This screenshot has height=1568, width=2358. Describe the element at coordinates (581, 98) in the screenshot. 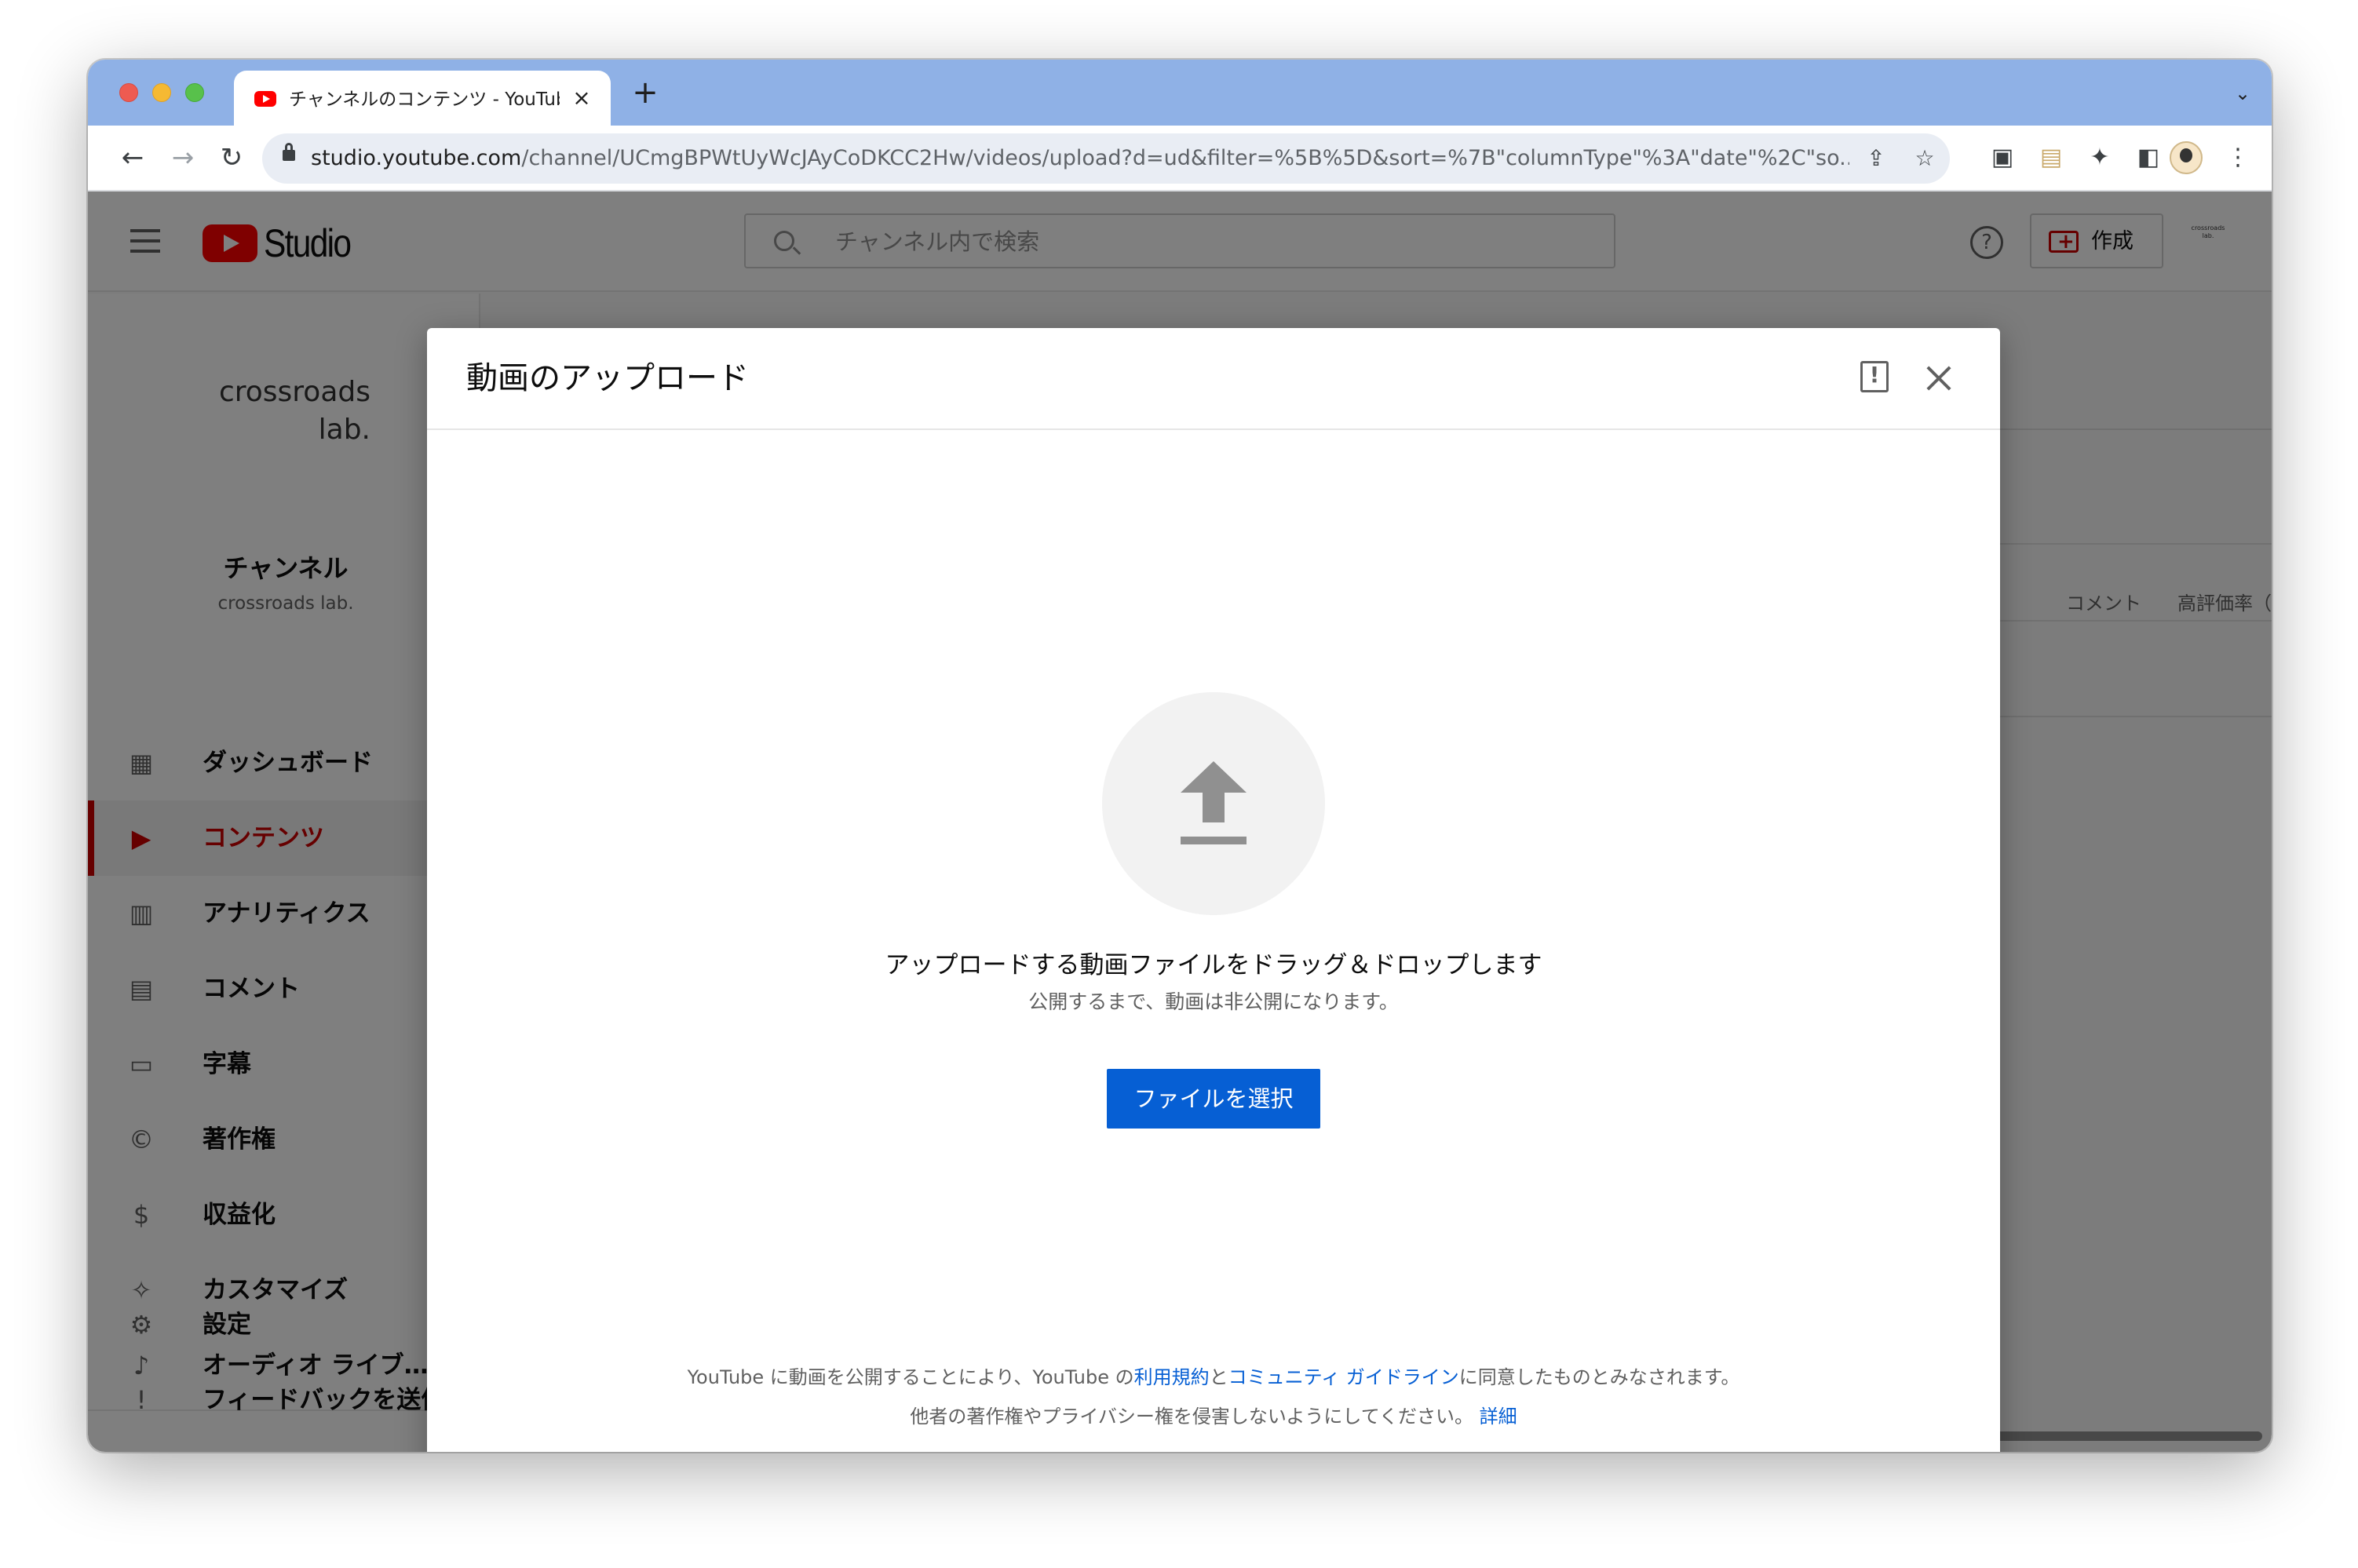

I see `tab-close-icon: ×` at that location.